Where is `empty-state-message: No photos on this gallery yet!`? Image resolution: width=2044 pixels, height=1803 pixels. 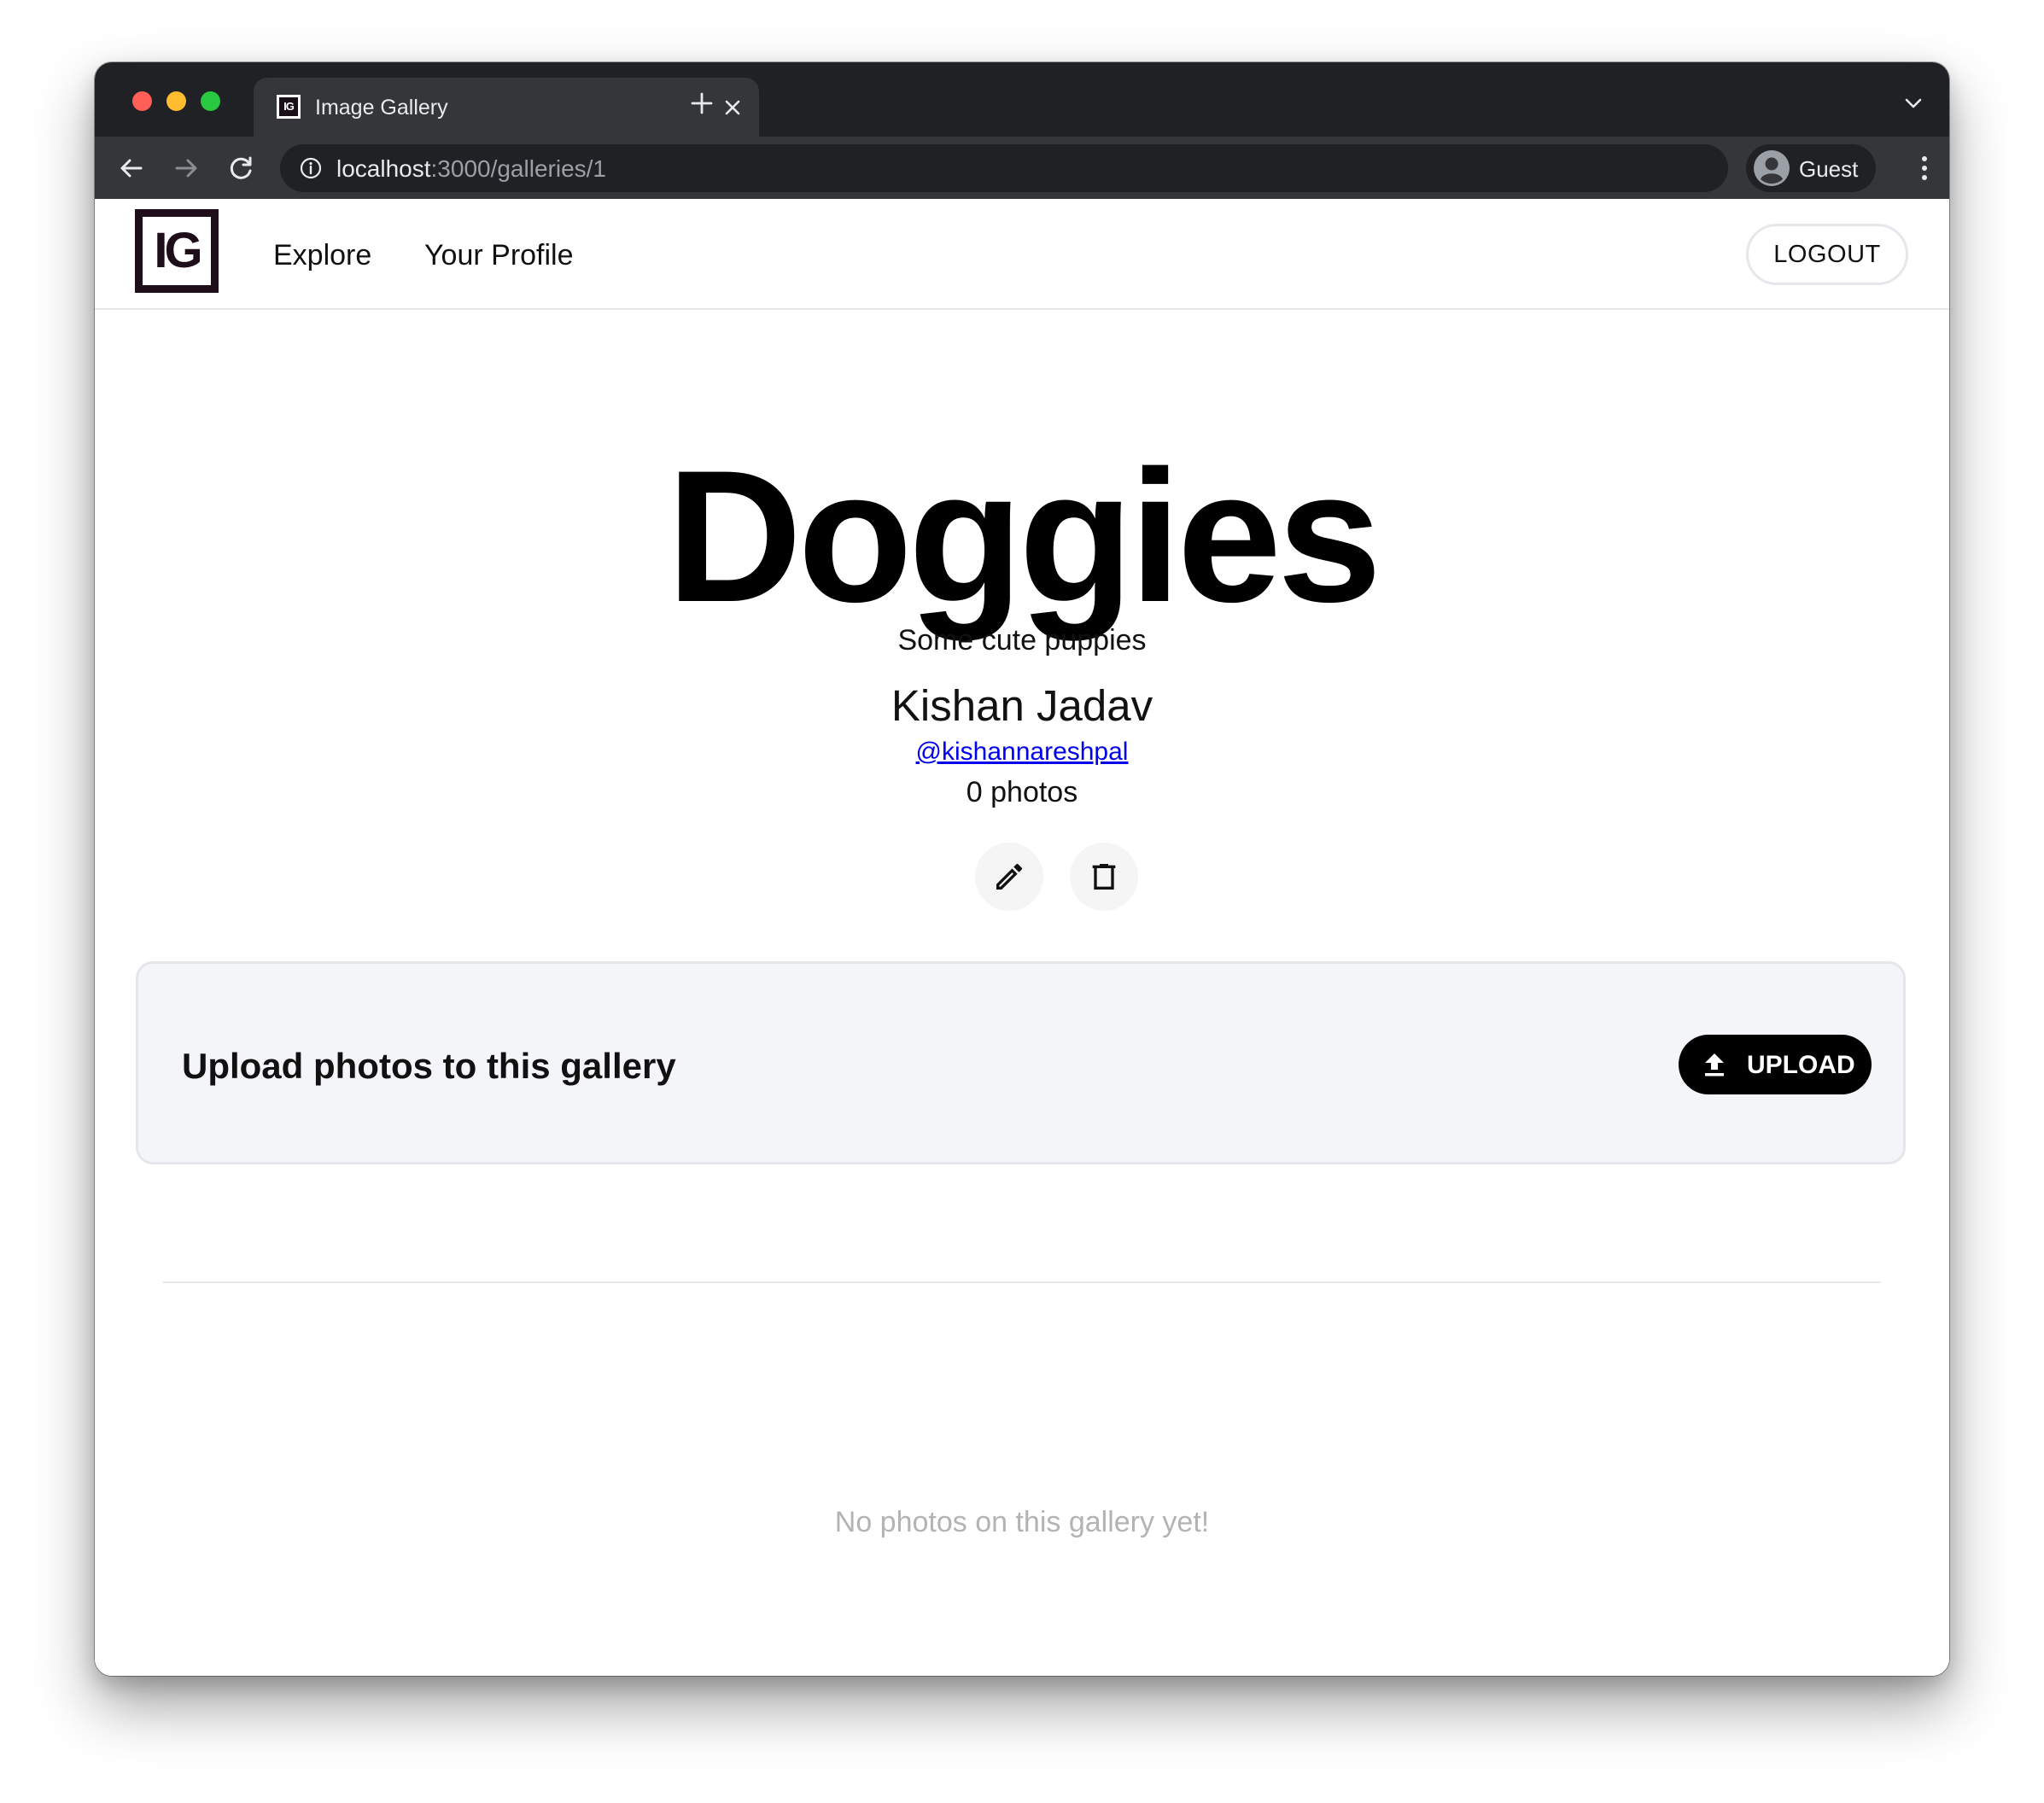
empty-state-message: No photos on this gallery yet! is located at coordinates (1022, 1522).